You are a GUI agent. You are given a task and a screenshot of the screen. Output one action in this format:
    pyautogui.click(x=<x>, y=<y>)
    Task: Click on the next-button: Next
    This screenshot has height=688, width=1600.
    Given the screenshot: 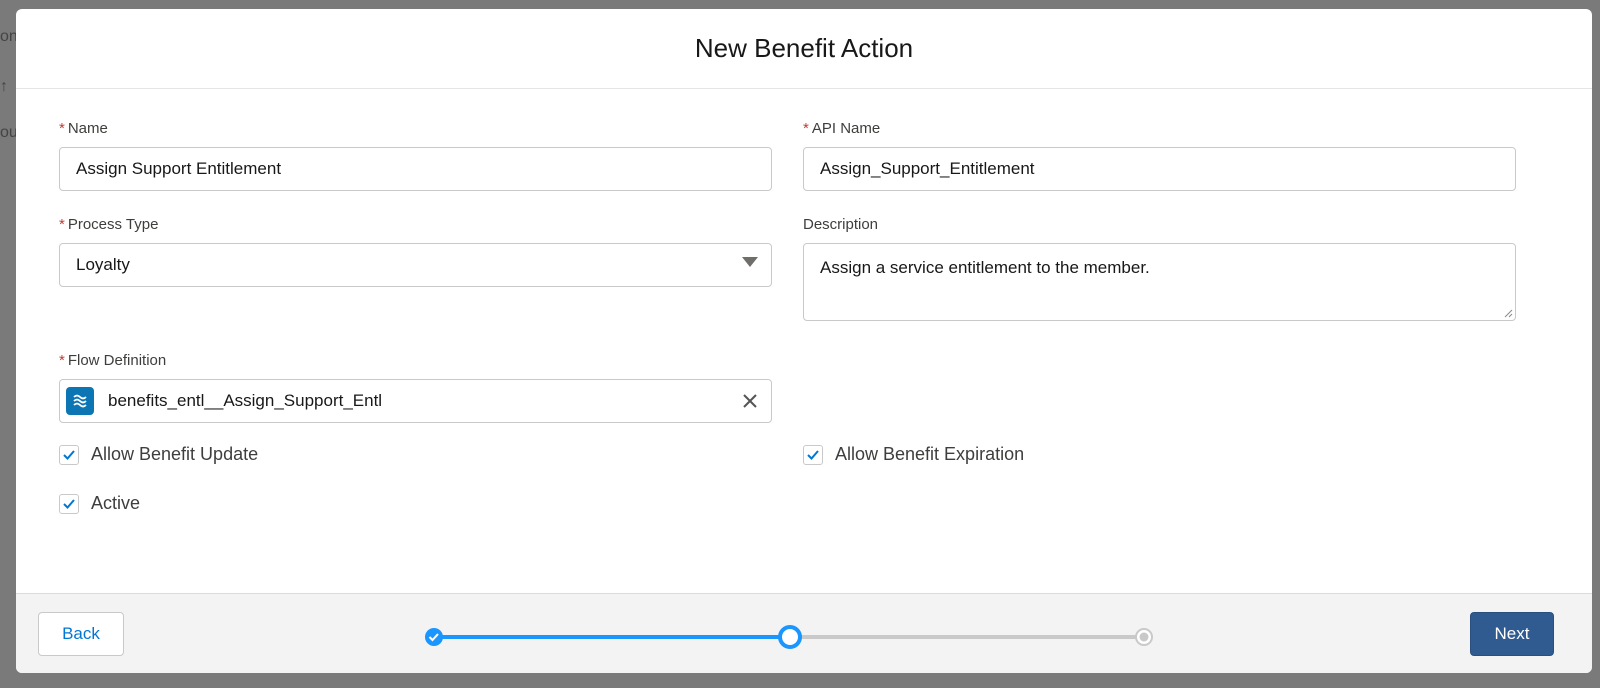 What is the action you would take?
    pyautogui.click(x=1512, y=634)
    